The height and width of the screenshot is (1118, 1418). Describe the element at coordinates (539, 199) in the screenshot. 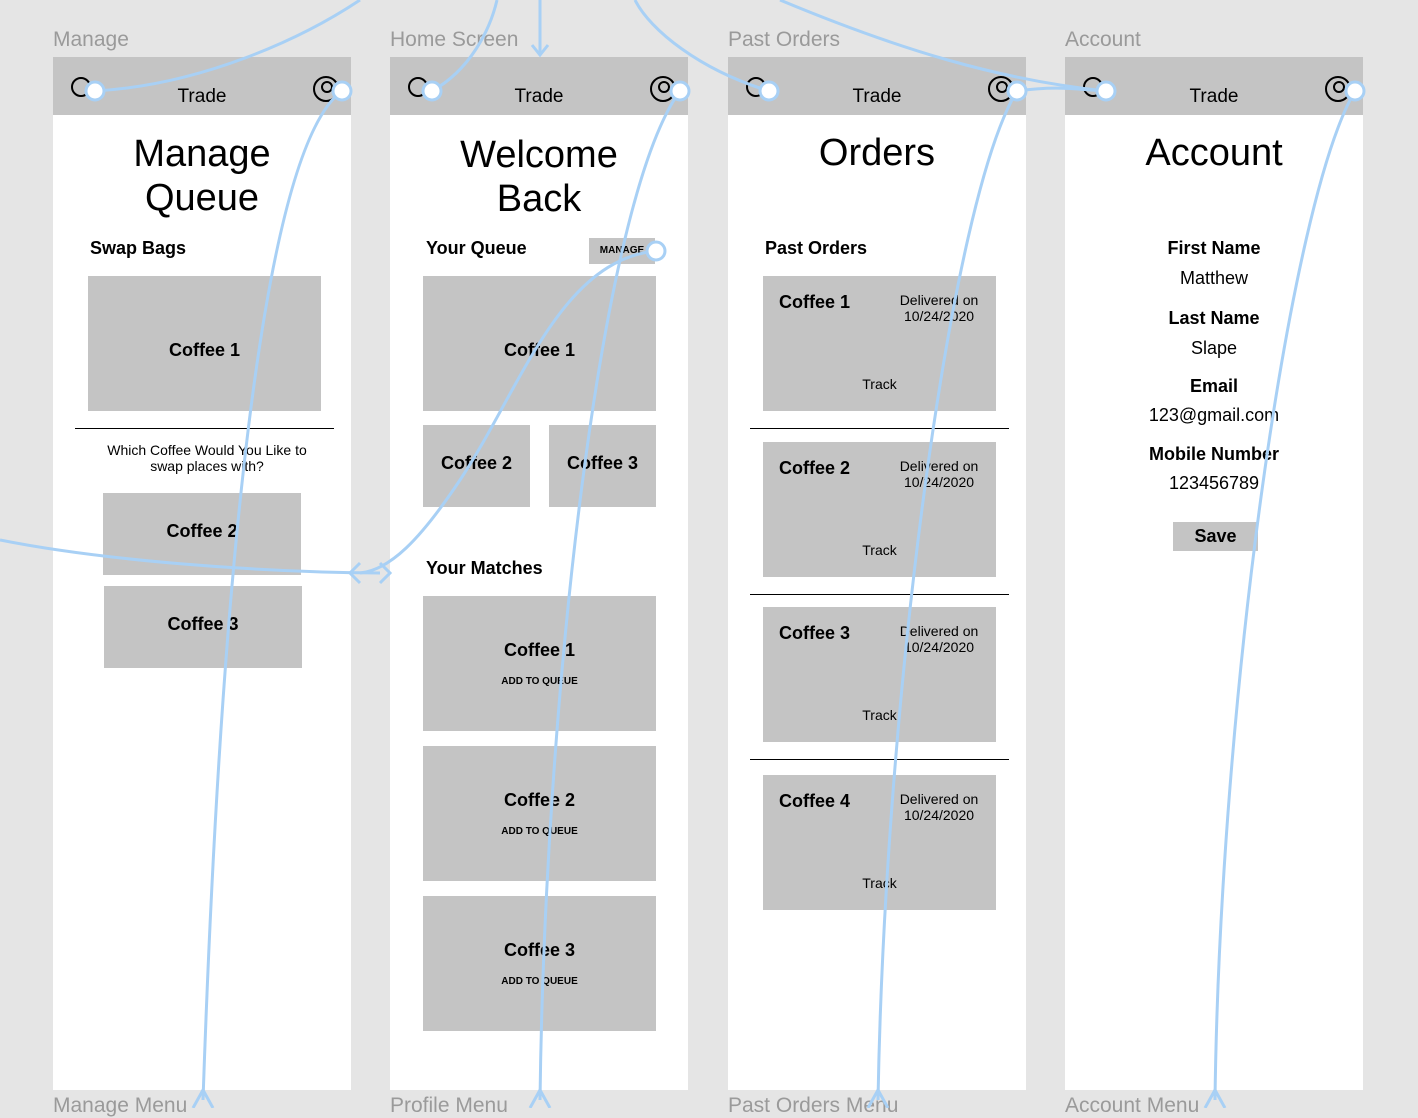

I see `page-title-line2: Back` at that location.